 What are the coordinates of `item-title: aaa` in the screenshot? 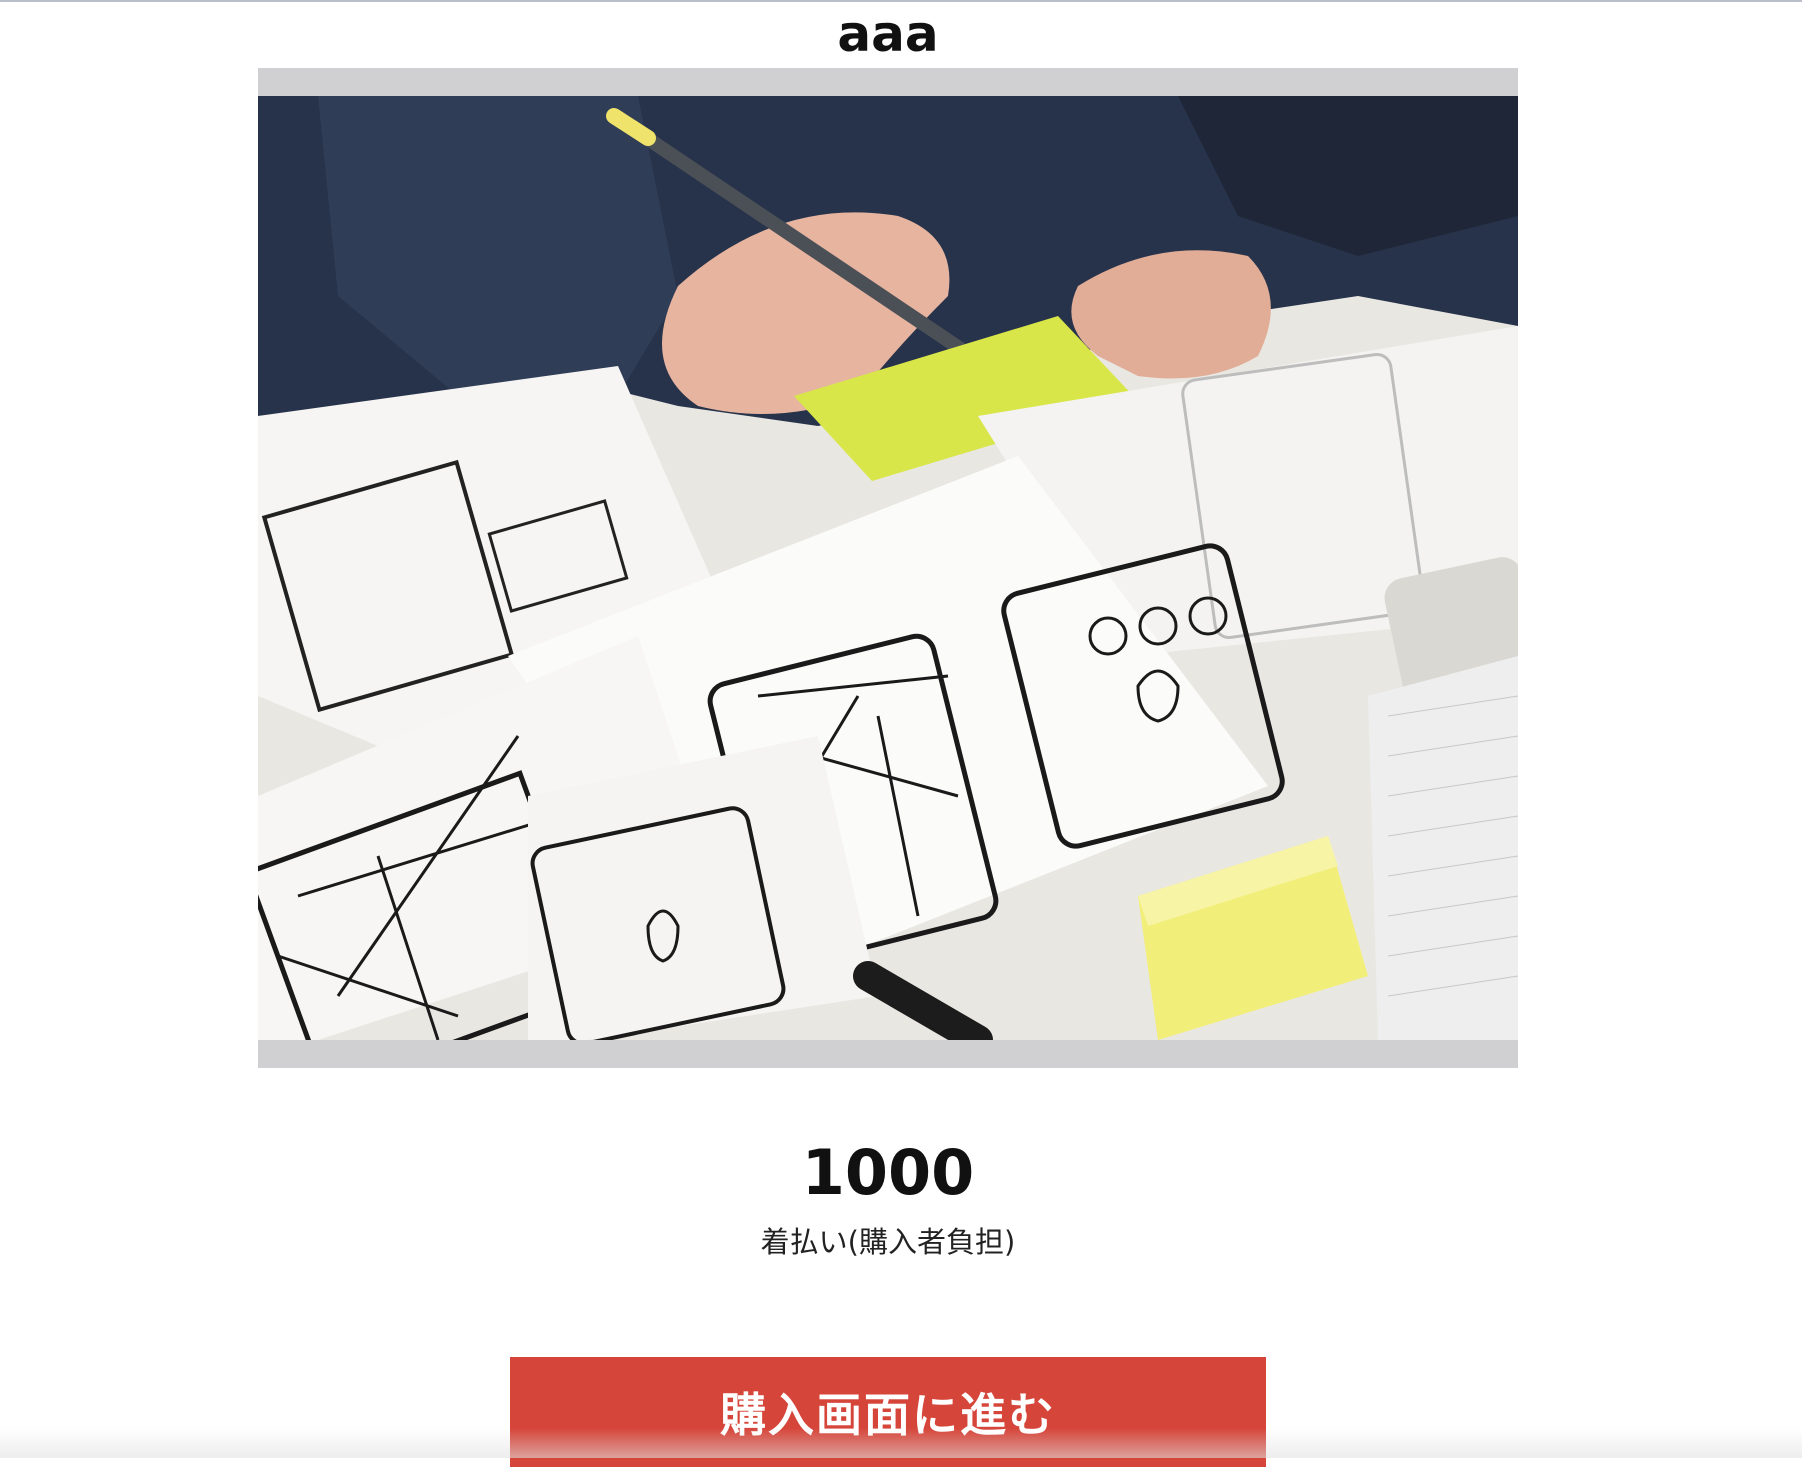 It's located at (888, 34).